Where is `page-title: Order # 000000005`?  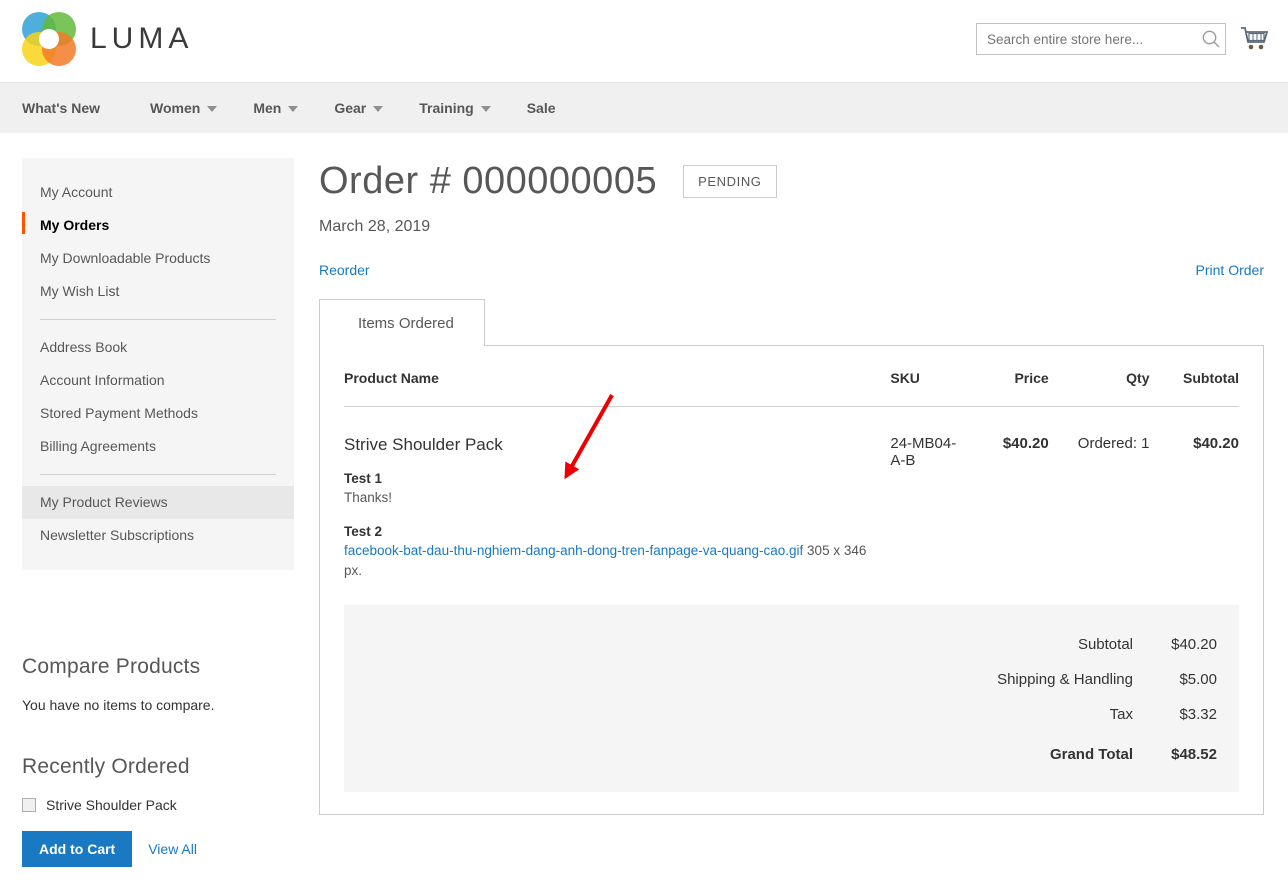
page-title: Order # 000000005 is located at coordinates (488, 181).